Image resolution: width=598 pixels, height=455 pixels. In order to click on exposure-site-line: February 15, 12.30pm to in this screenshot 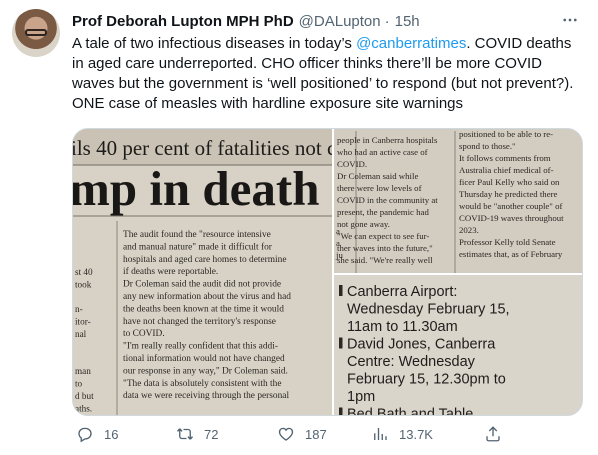, I will do `click(426, 380)`.